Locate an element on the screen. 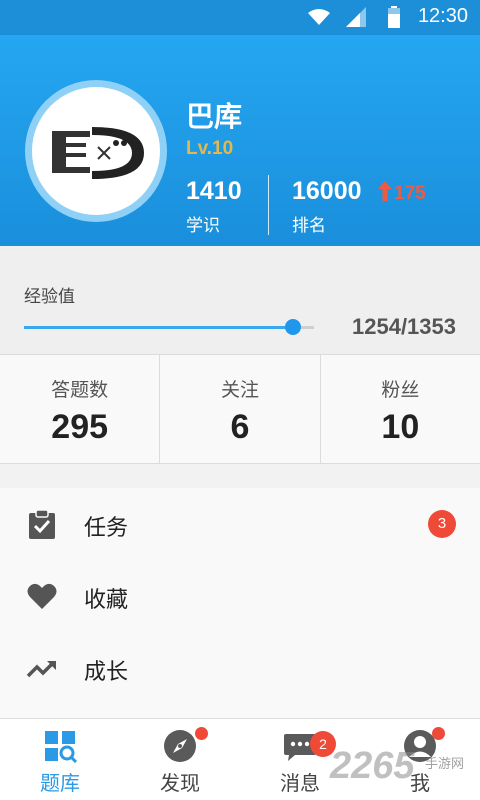  count-value: 295 is located at coordinates (80, 427).